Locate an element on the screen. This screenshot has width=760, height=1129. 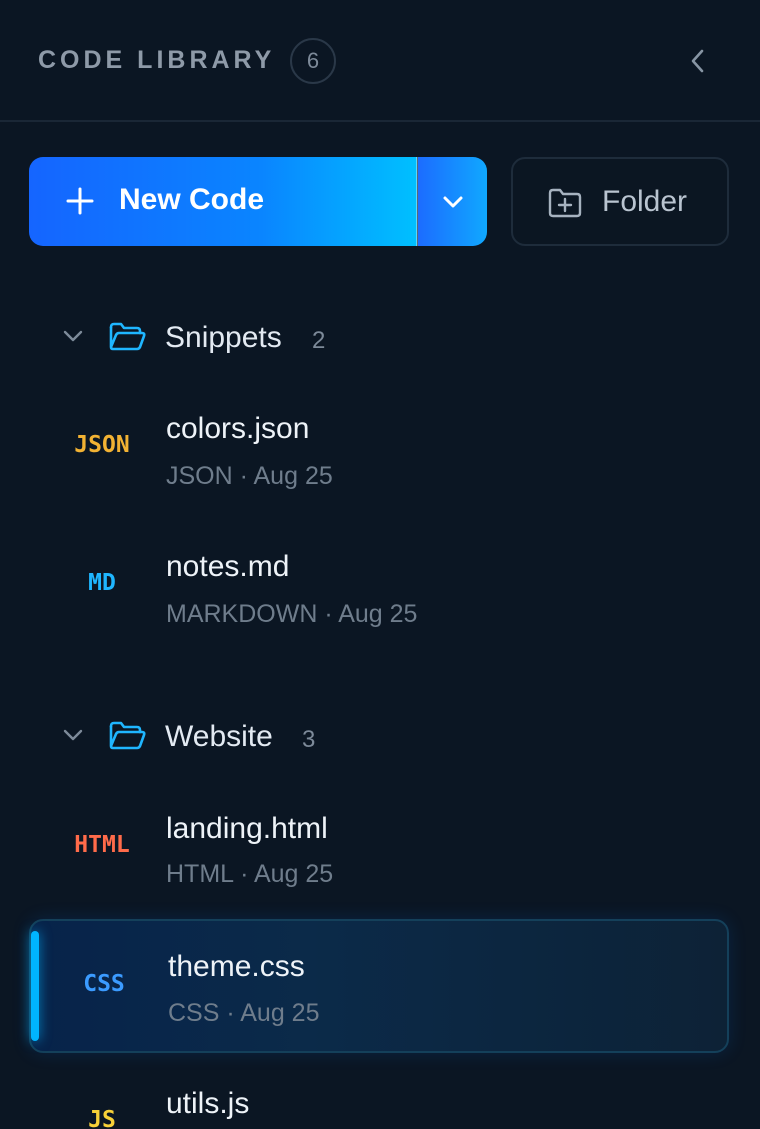
folder-count: 2 is located at coordinates (319, 340).